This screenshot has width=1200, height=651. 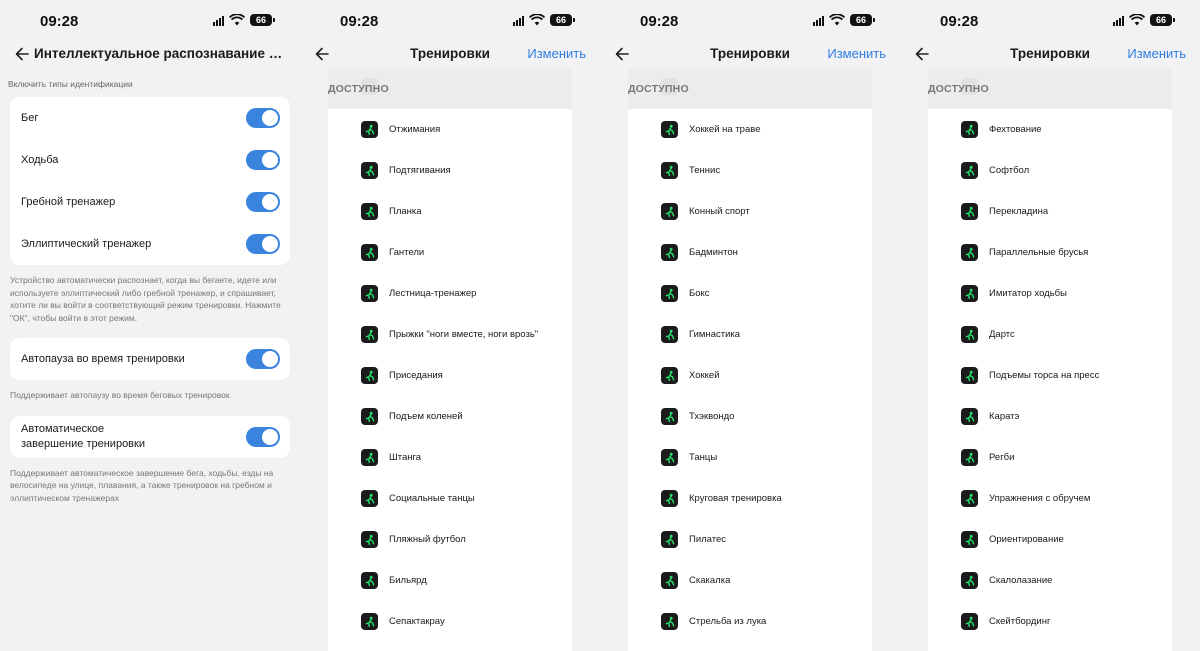 What do you see at coordinates (862, 20) in the screenshot?
I see `battery-icon: 66` at bounding box center [862, 20].